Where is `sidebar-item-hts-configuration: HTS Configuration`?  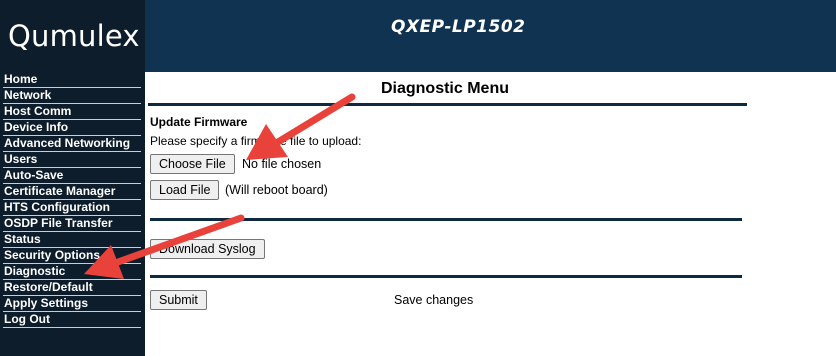 sidebar-item-hts-configuration: HTS Configuration is located at coordinates (72, 208).